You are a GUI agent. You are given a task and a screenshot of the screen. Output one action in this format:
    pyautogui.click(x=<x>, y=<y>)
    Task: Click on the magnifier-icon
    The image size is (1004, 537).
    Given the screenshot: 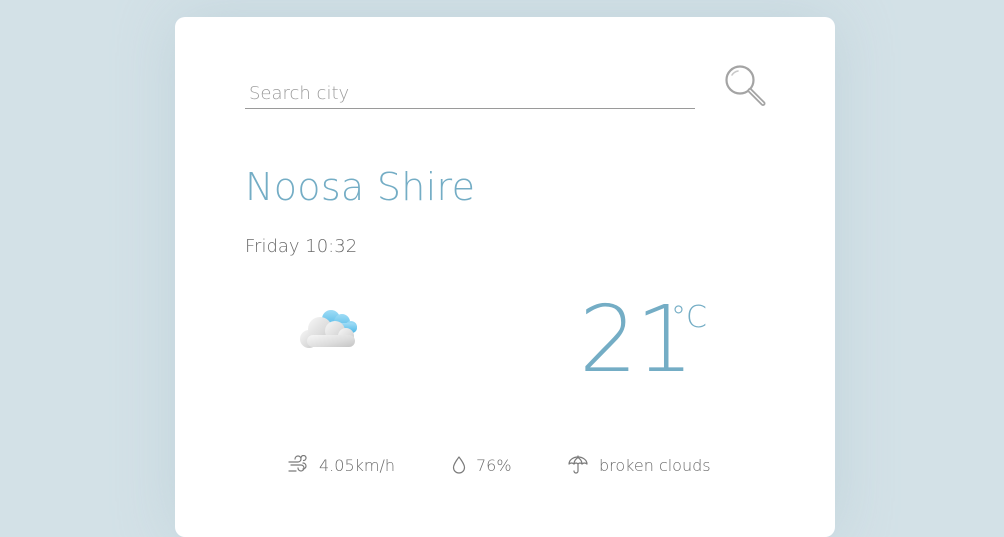 What is the action you would take?
    pyautogui.click(x=745, y=85)
    